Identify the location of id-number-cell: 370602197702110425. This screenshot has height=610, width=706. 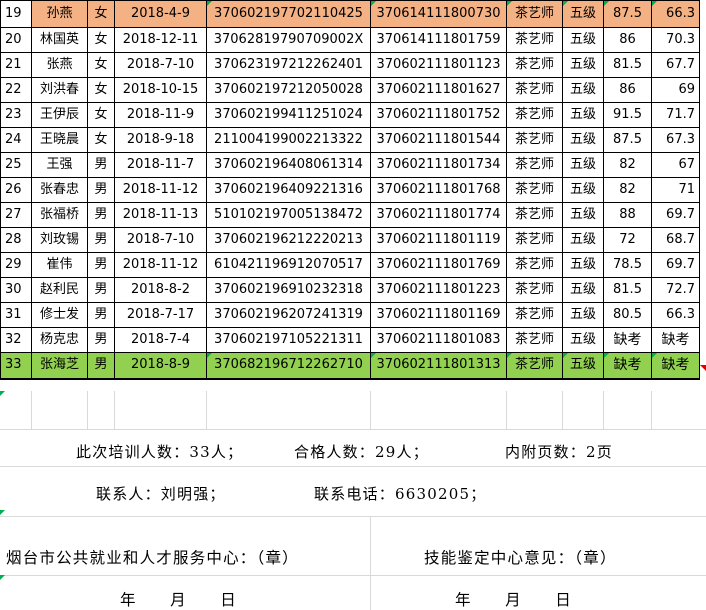
(288, 14).